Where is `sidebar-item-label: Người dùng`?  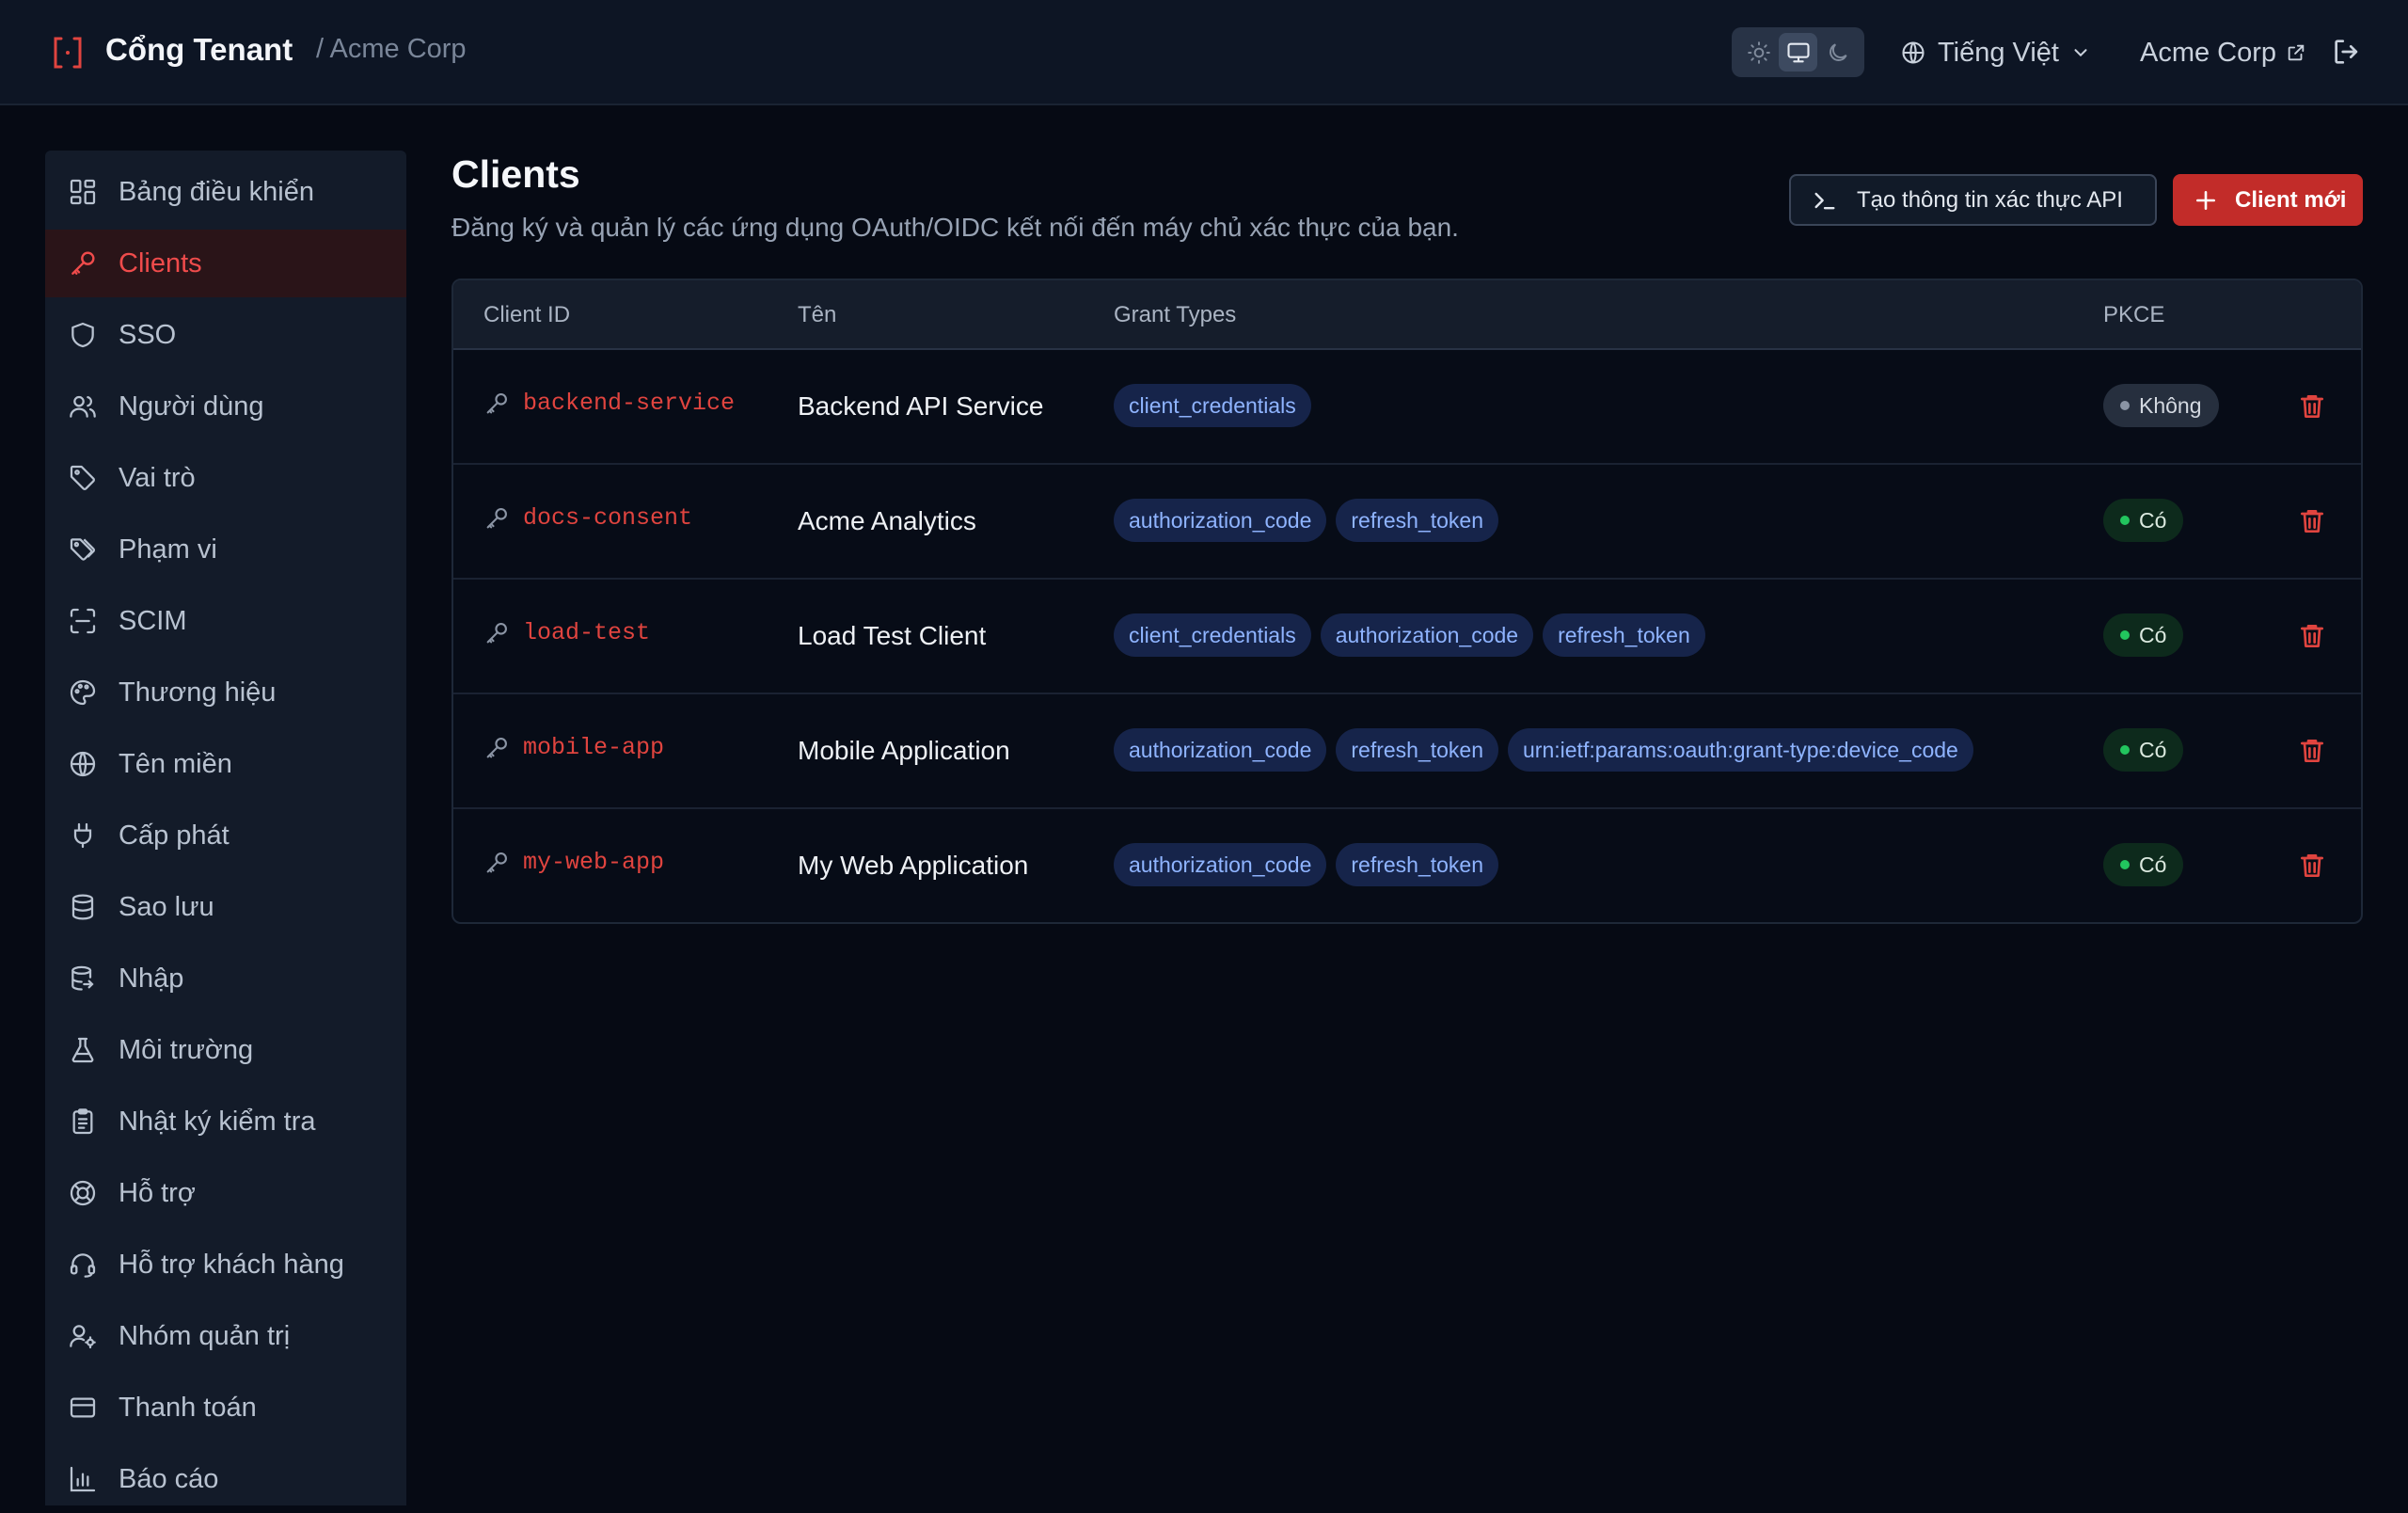
sidebar-item-label: Người dùng is located at coordinates (192, 406).